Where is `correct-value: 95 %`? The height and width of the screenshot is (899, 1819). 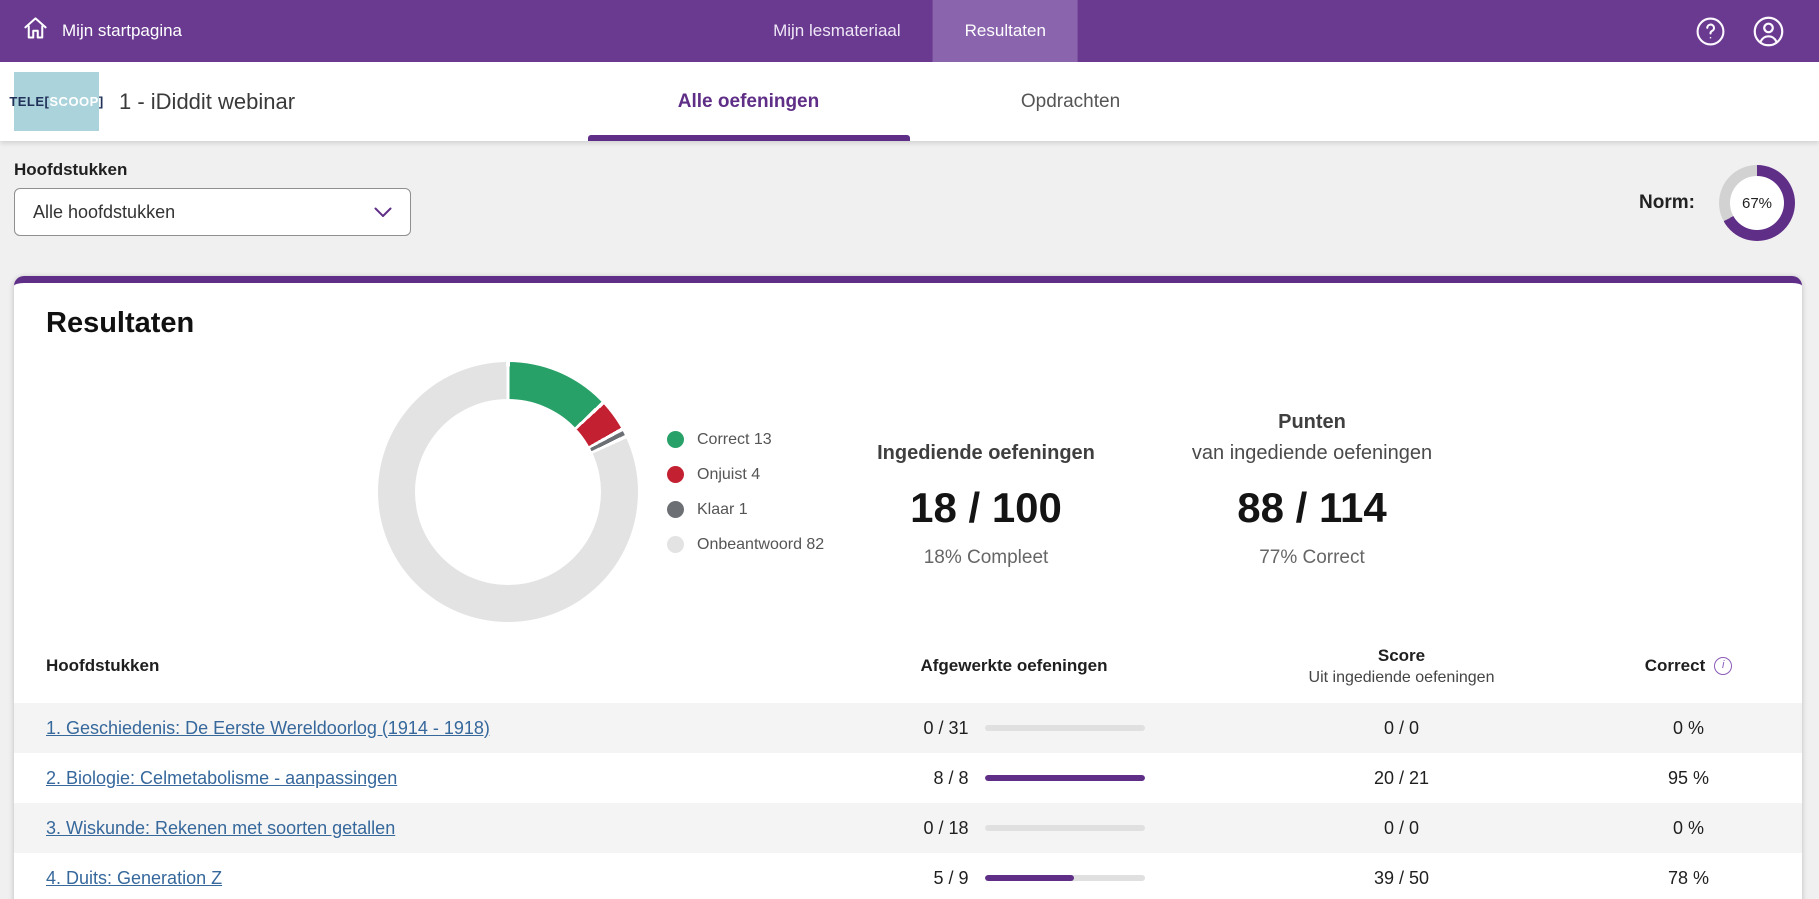
correct-value: 95 % is located at coordinates (1688, 777).